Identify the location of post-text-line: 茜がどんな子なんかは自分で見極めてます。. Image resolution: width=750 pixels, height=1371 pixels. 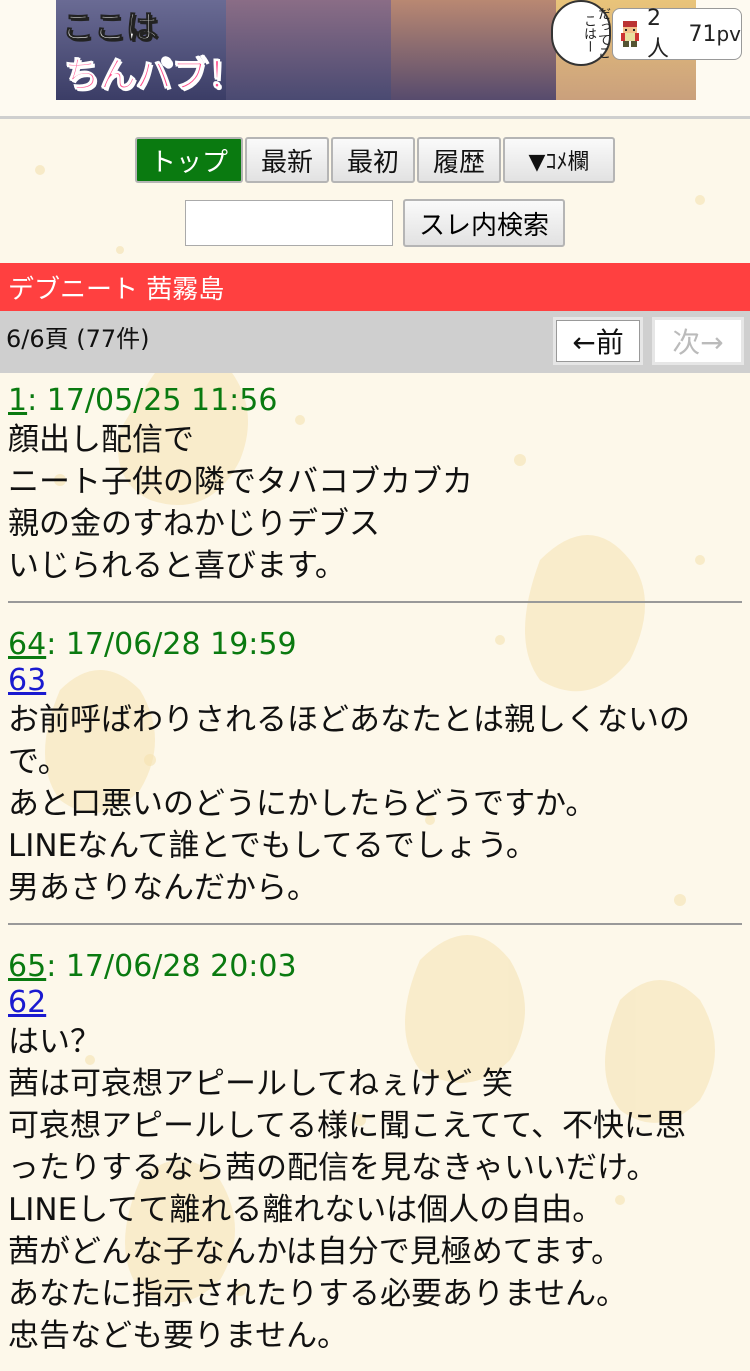
(315, 1252).